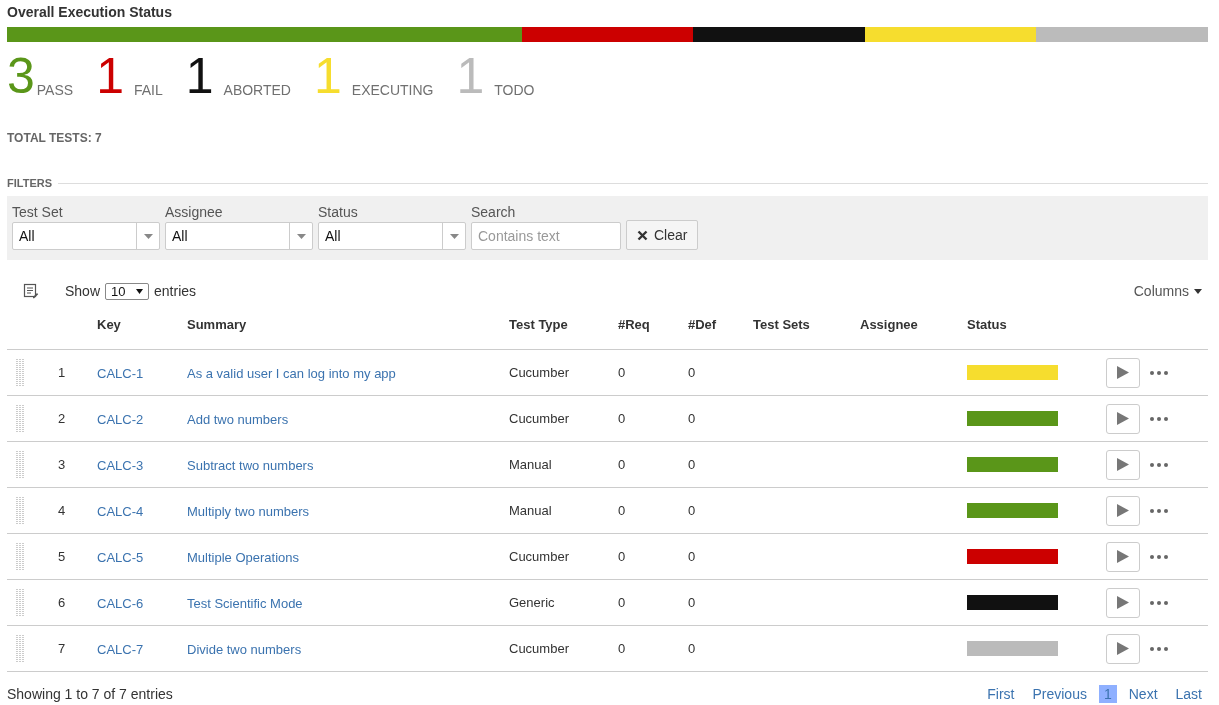 The height and width of the screenshot is (705, 1219). What do you see at coordinates (55, 138) in the screenshot?
I see `total-tests: TOTAL TESTS: 7` at bounding box center [55, 138].